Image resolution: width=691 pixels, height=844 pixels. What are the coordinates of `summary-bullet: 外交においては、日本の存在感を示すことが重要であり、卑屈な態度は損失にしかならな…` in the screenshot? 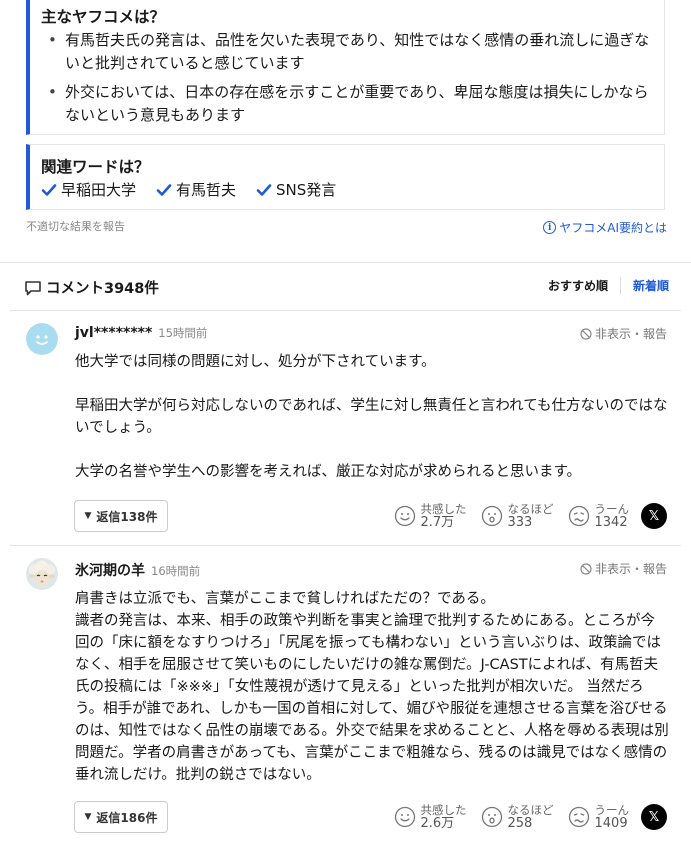 It's located at (354, 104).